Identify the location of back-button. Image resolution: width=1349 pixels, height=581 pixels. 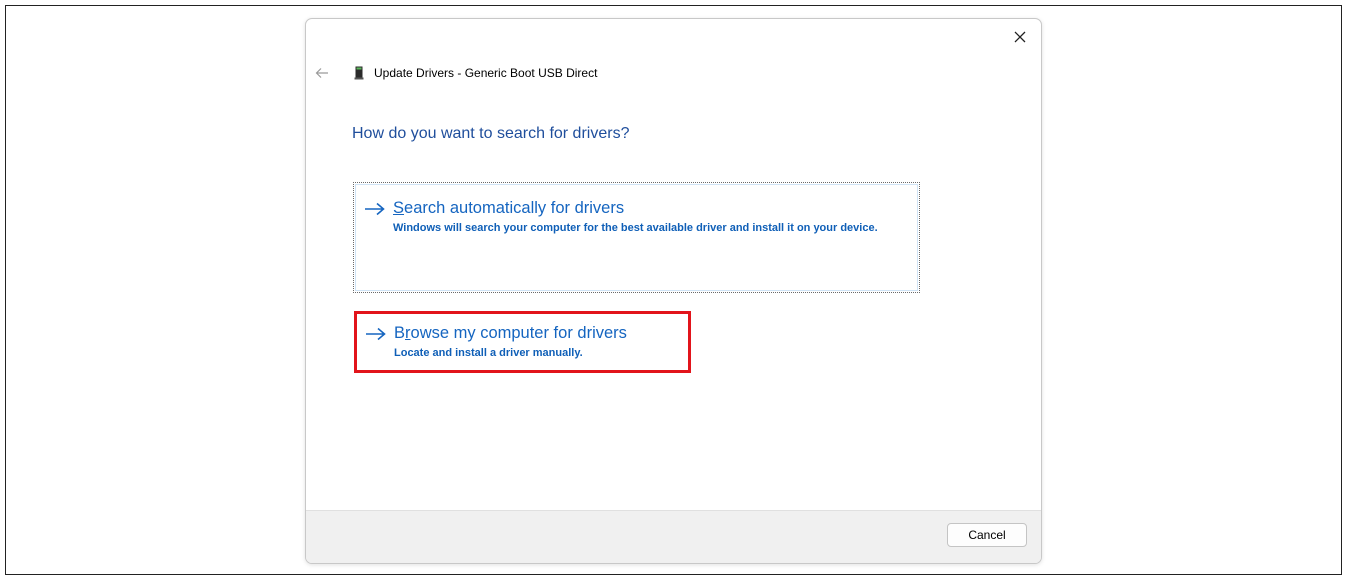
(322, 73).